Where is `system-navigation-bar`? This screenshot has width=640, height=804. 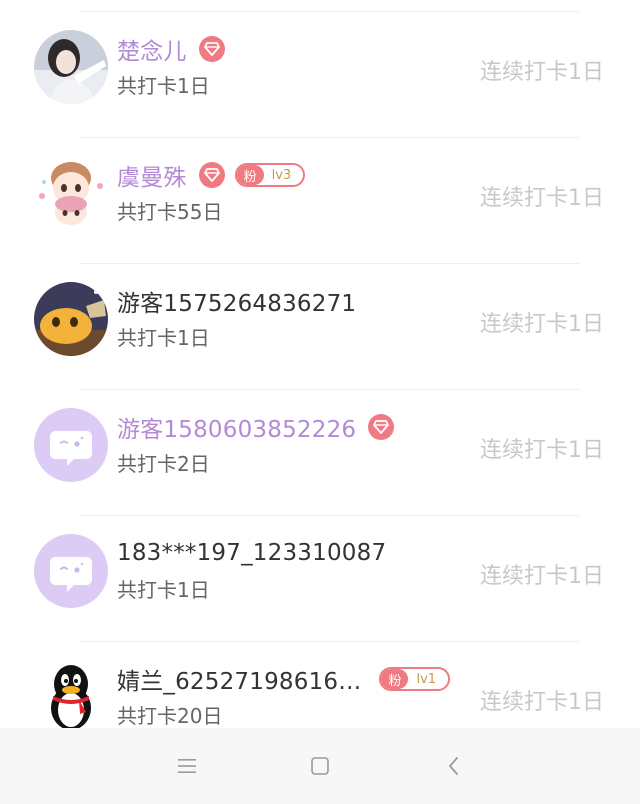
system-navigation-bar is located at coordinates (320, 766).